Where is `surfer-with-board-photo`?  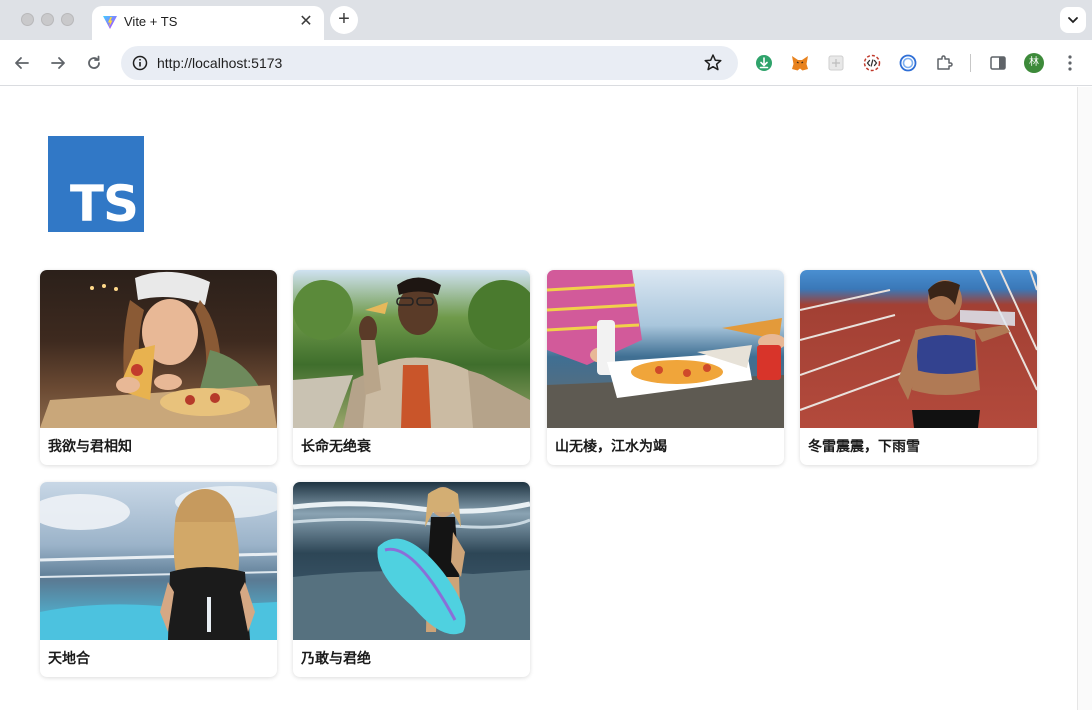
surfer-with-board-photo is located at coordinates (411, 561).